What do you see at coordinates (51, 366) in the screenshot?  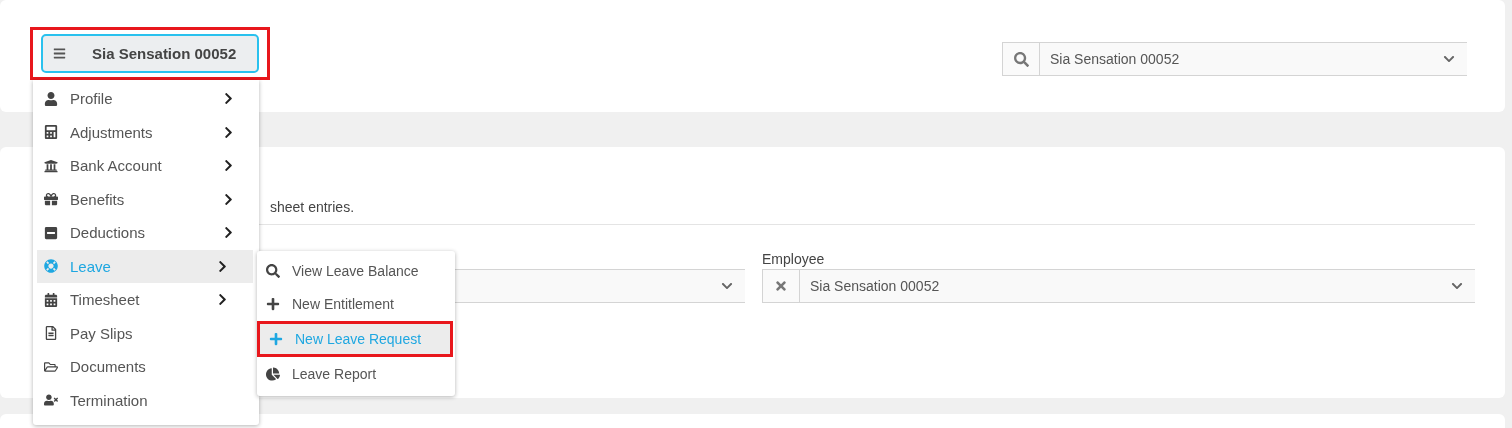 I see `folder-icon` at bounding box center [51, 366].